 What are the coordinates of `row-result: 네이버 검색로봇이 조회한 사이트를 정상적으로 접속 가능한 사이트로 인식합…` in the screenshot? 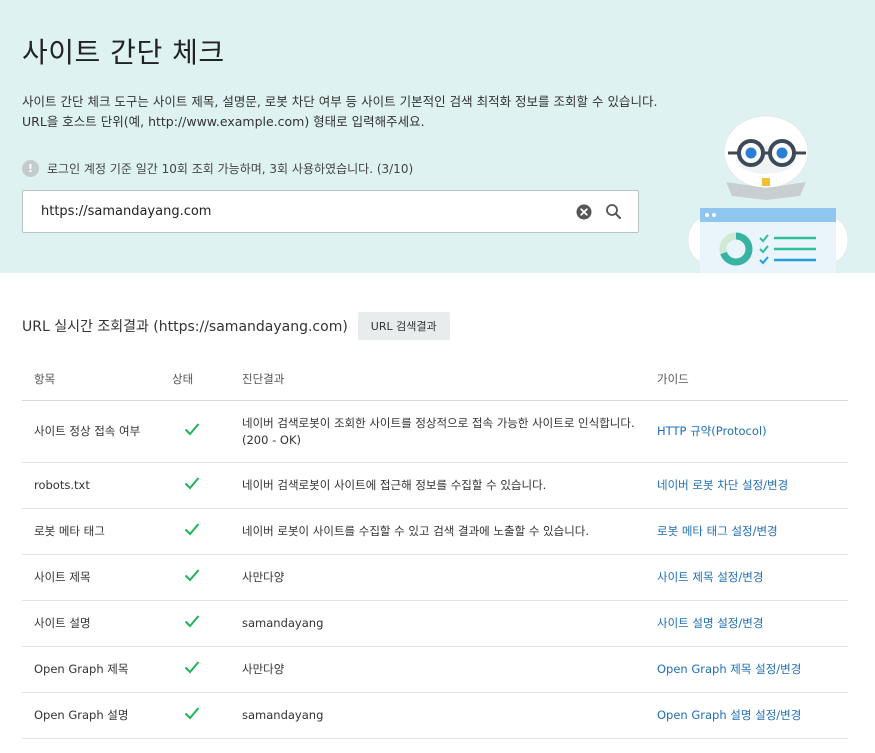 It's located at (449, 431).